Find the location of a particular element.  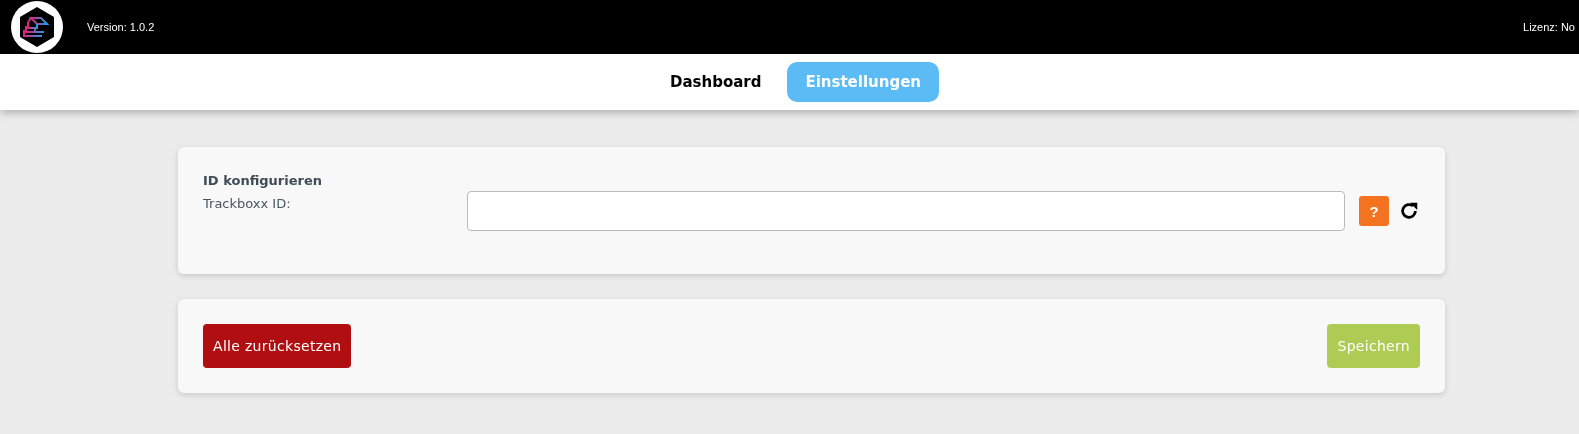

version-label: Version: 1.0.2 is located at coordinates (121, 27).